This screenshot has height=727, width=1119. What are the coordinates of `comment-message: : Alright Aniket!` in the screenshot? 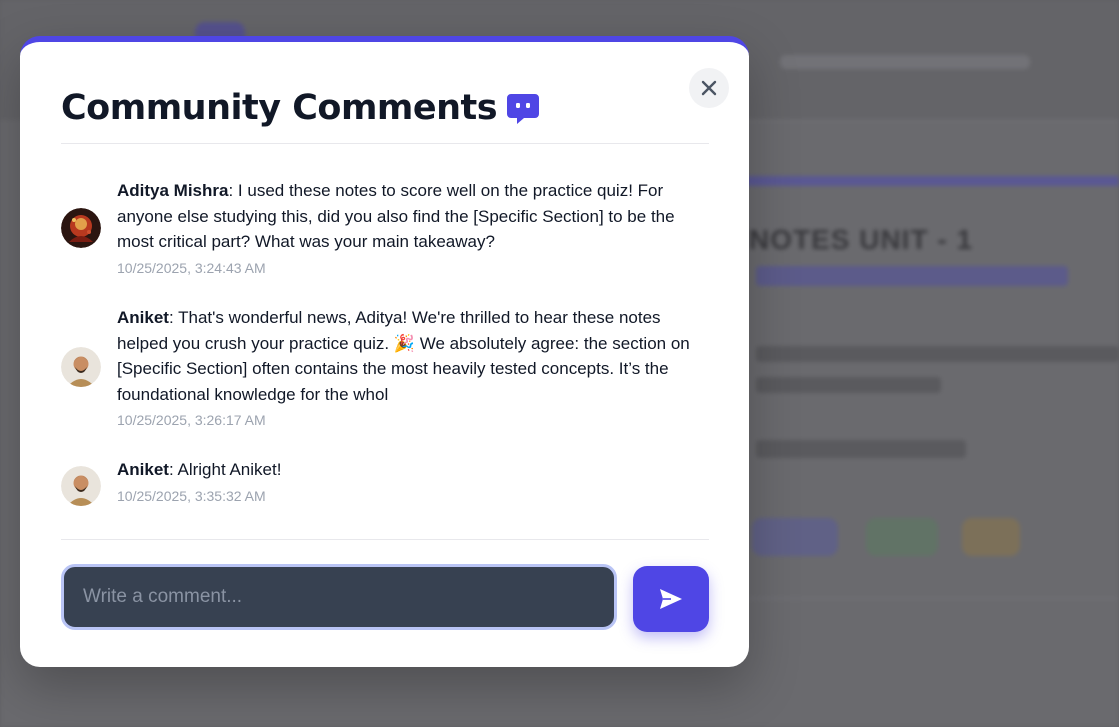 It's located at (225, 469).